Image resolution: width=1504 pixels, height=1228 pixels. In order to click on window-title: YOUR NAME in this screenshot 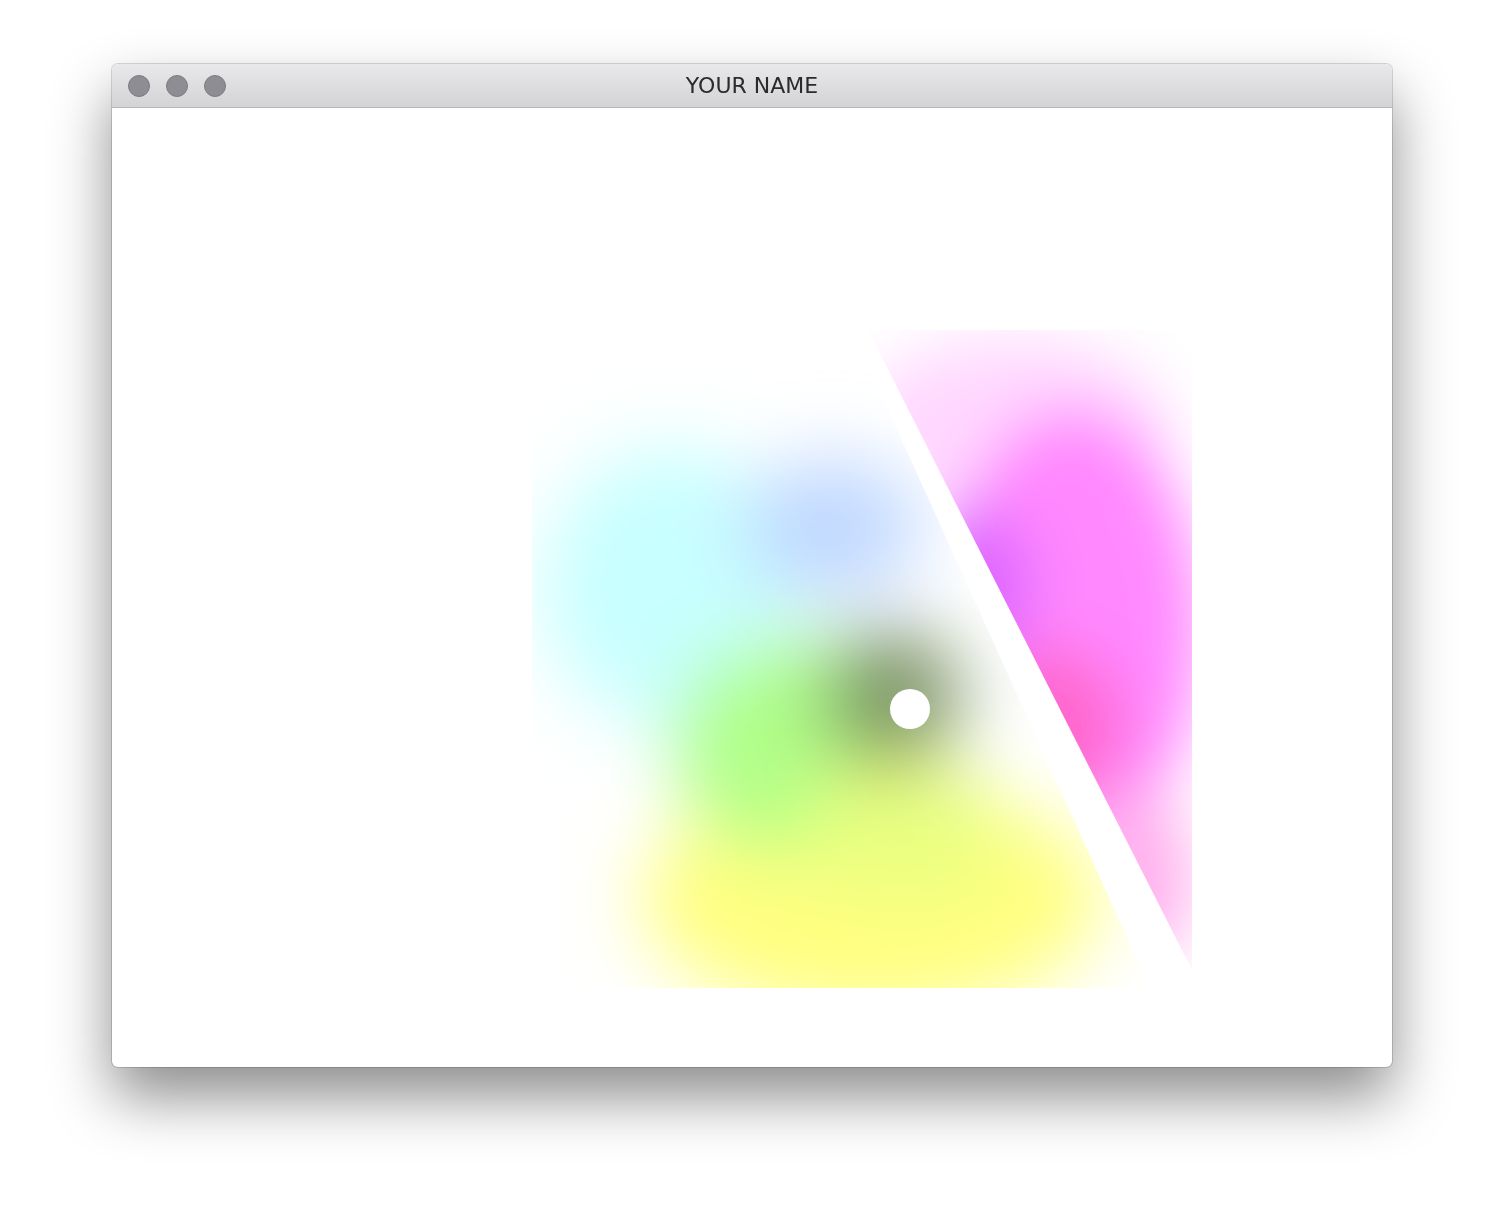, I will do `click(752, 85)`.